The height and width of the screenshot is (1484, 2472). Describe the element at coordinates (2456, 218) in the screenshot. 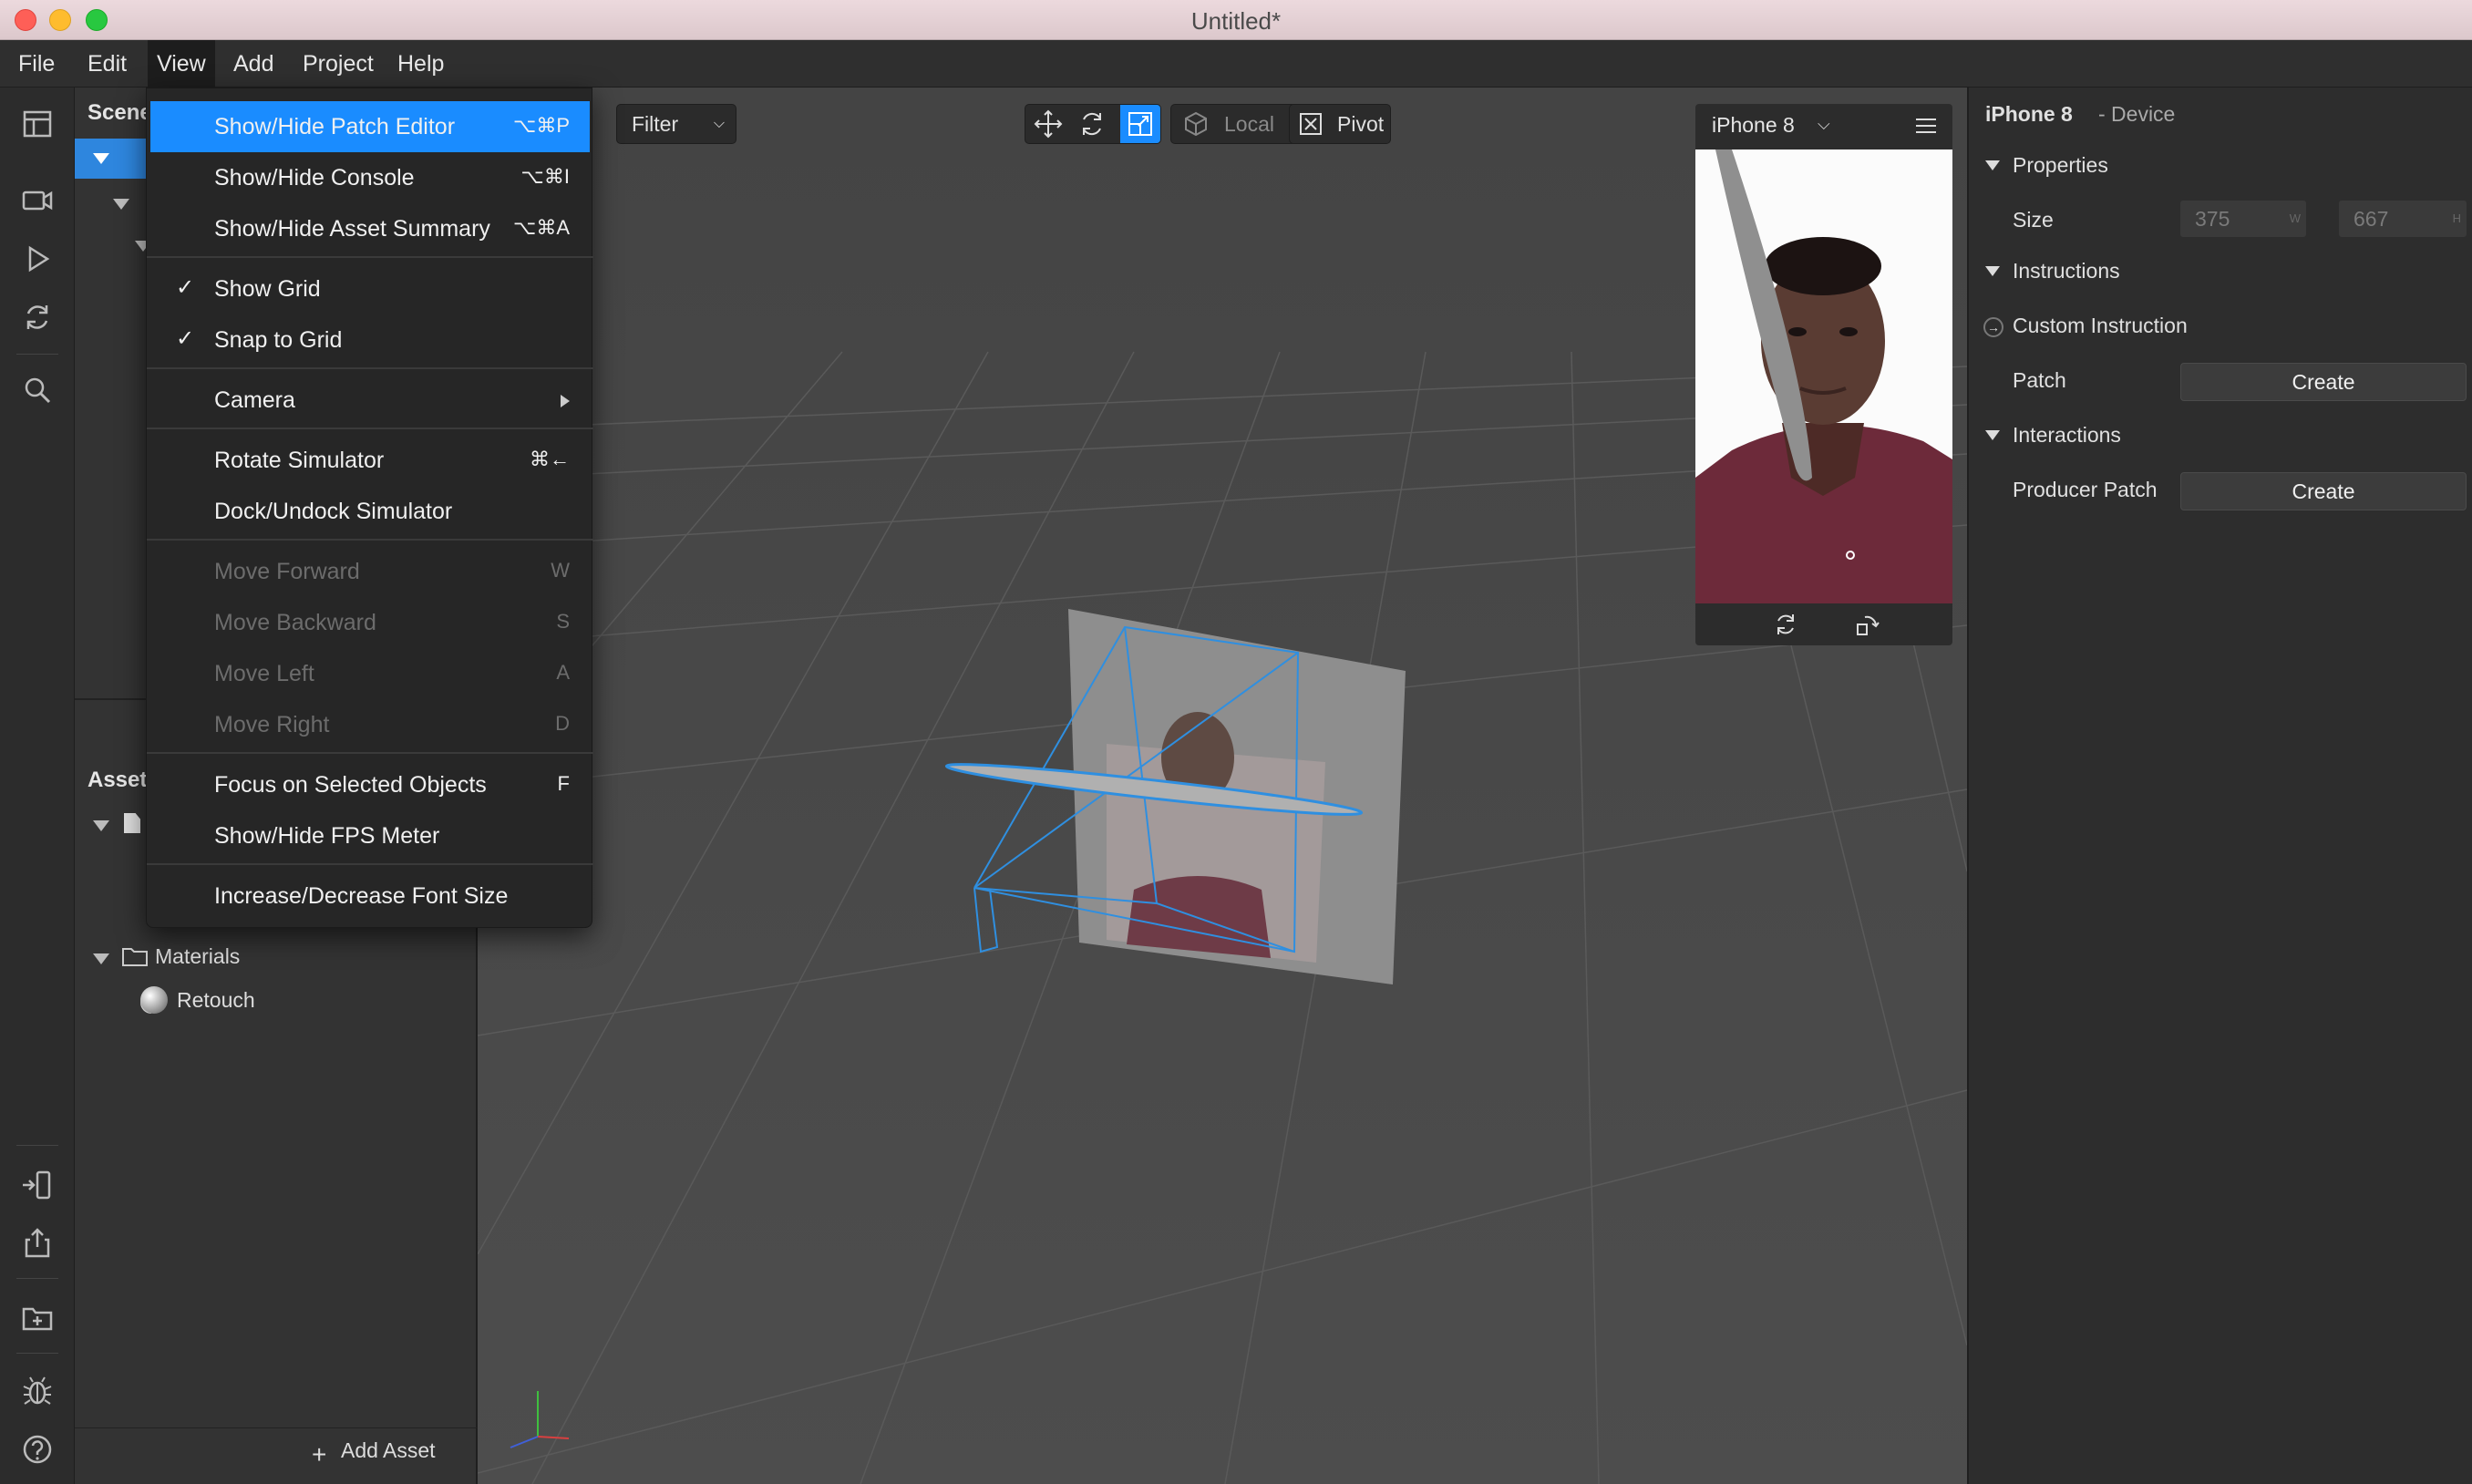

I see `height-unit-label: H` at that location.